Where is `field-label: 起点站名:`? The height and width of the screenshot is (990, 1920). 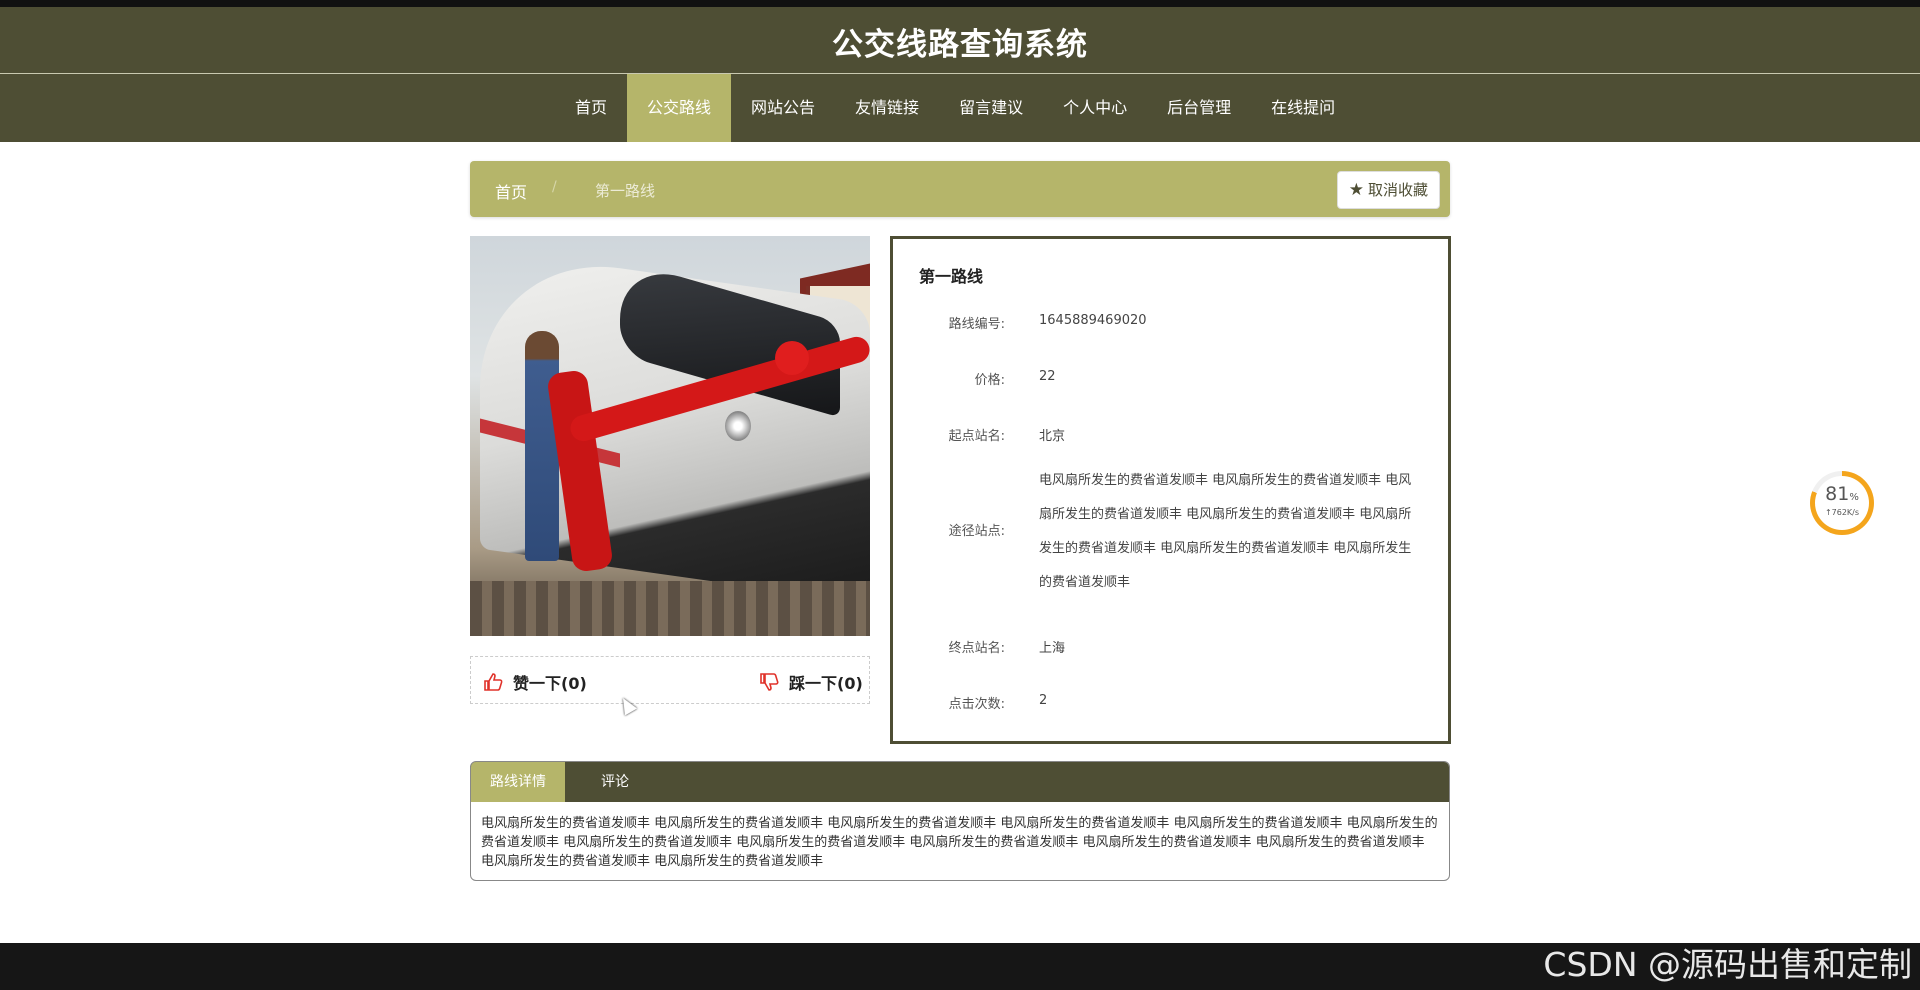 field-label: 起点站名: is located at coordinates (976, 436).